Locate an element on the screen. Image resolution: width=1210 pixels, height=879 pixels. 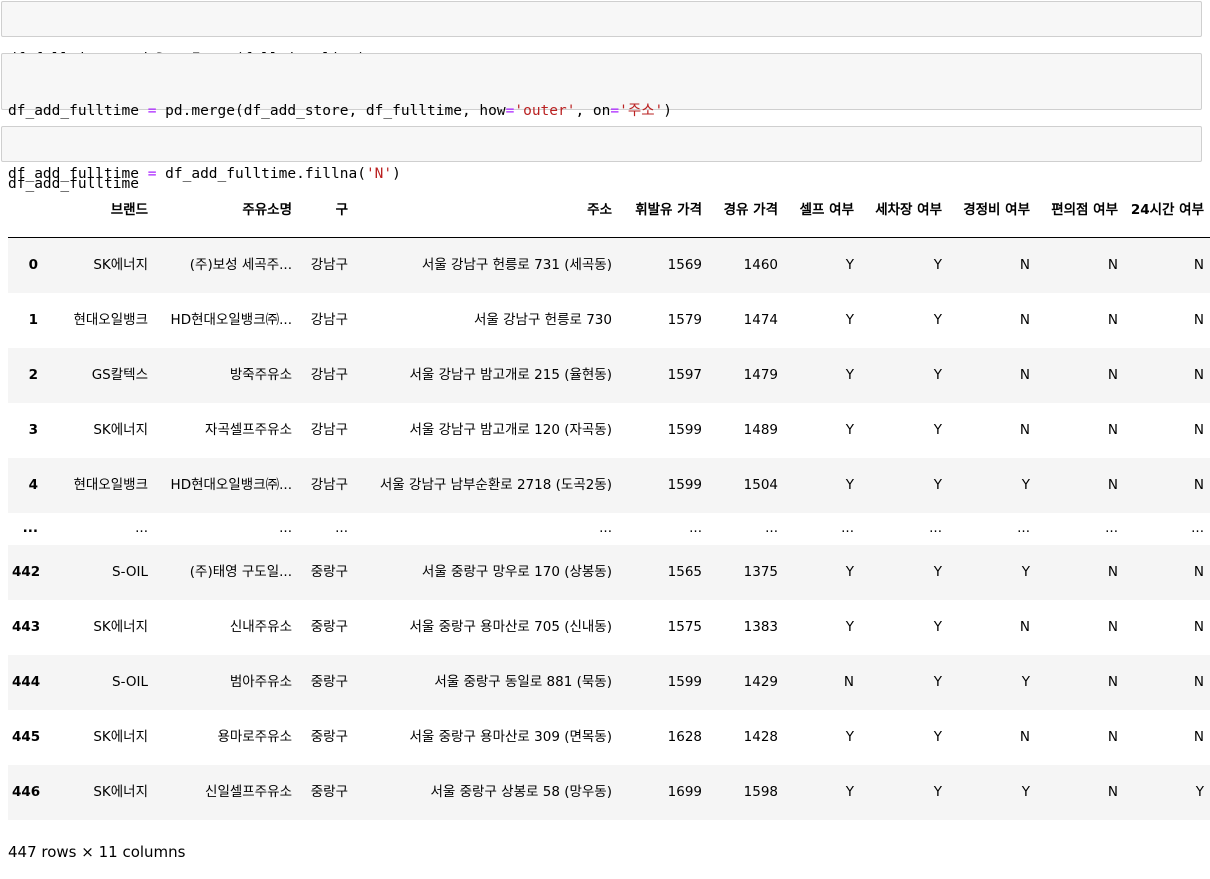
brand-cell: S-OIL is located at coordinates (130, 681).